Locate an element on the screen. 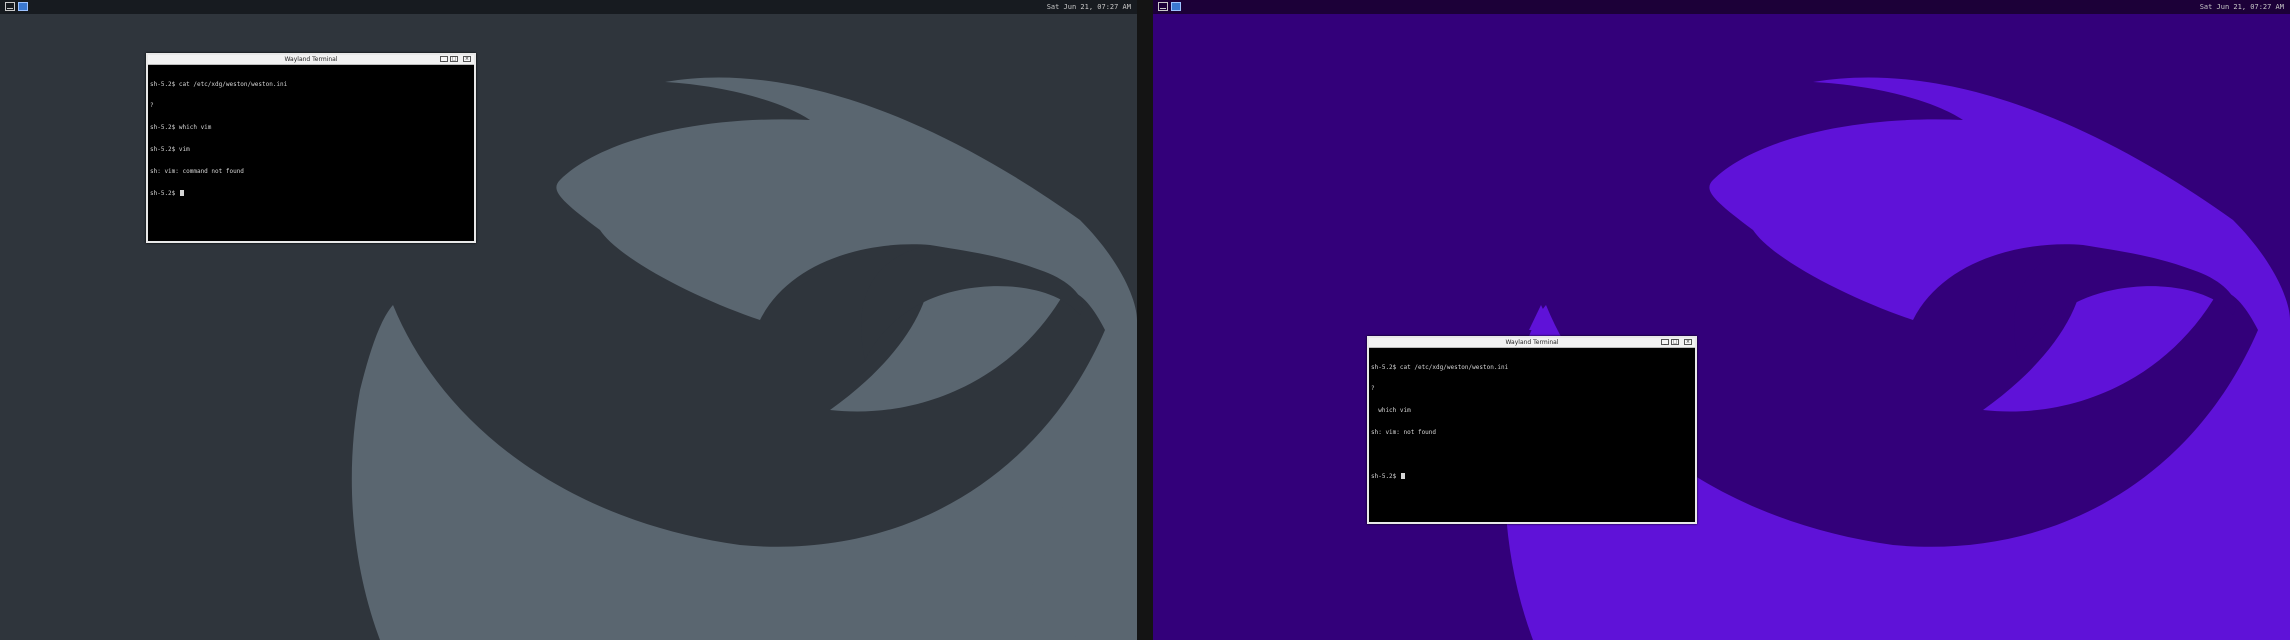 The width and height of the screenshot is (2290, 640). terminal-line: sh: vim: not found is located at coordinates (1404, 433).